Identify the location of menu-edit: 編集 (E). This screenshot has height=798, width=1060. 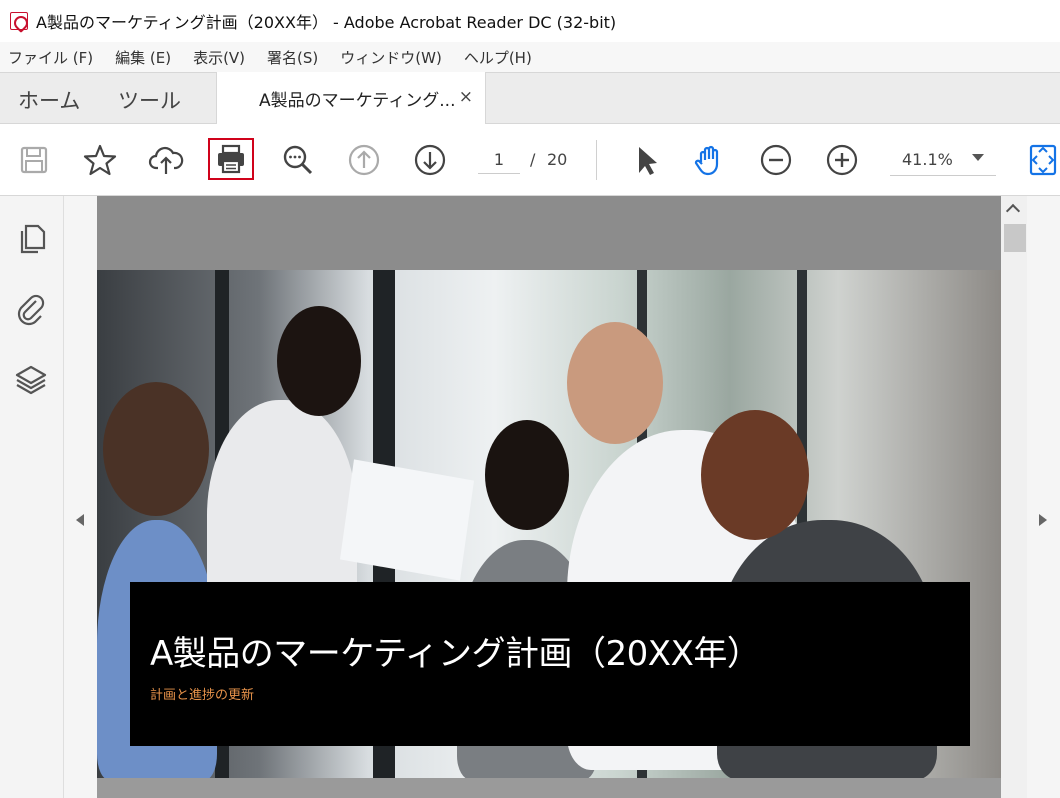
(143, 57).